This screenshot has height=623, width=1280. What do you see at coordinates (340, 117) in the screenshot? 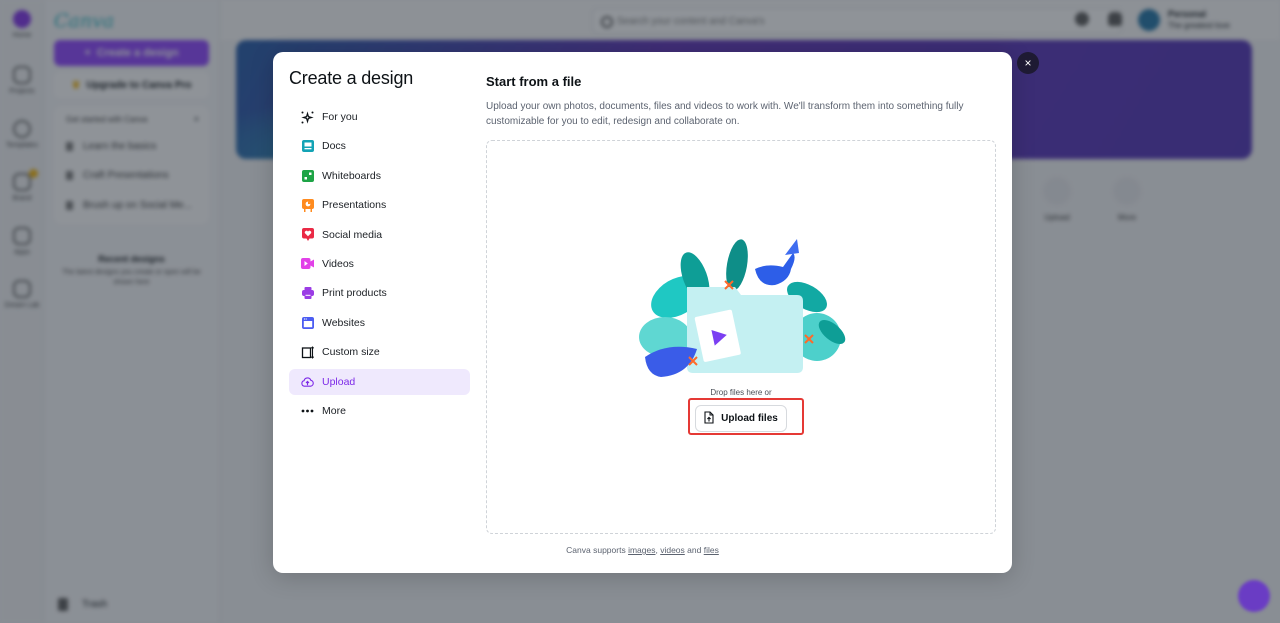
I see `nav-label: For you` at bounding box center [340, 117].